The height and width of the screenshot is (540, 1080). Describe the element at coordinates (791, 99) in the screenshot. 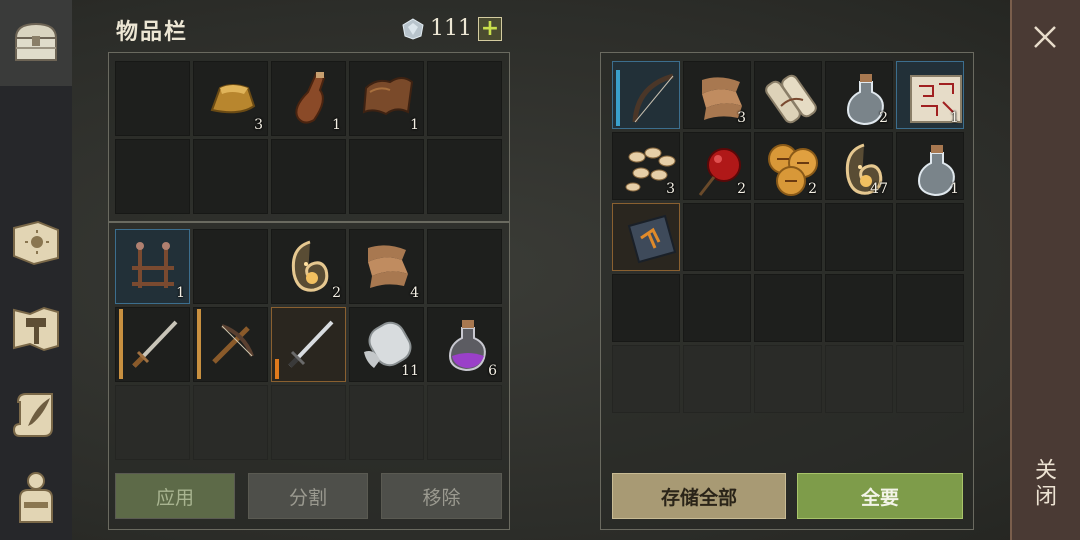

I see `paper-roll-icon` at that location.